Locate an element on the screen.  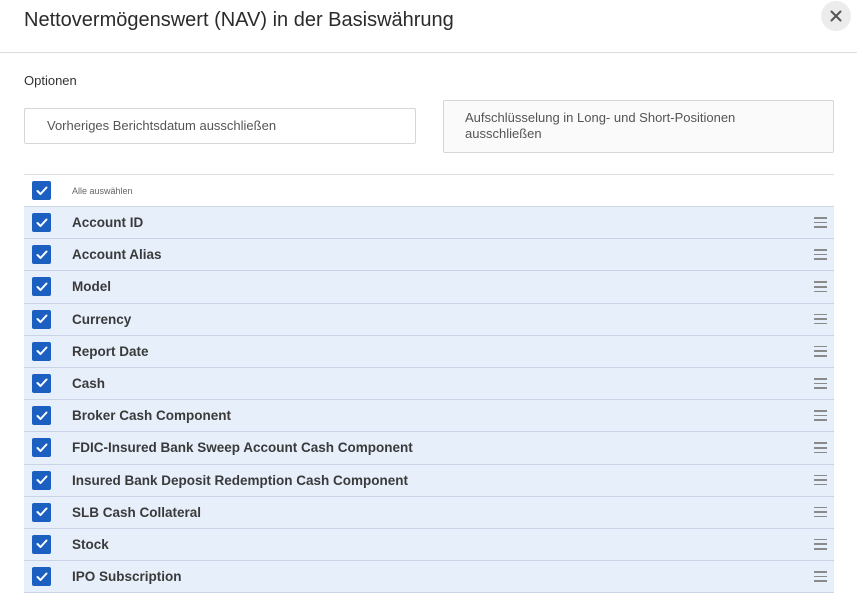
field-label: Broker Cash Component is located at coordinates (152, 416).